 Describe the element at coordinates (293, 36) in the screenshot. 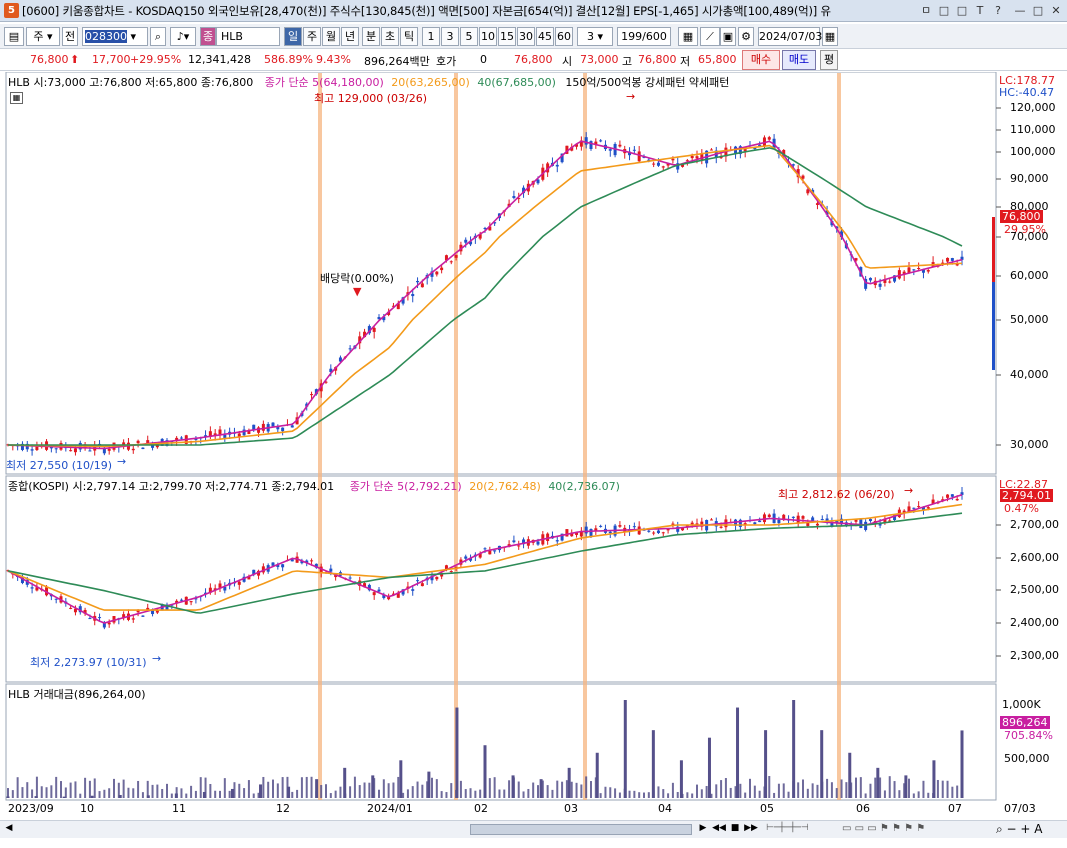

I see `tab-day: 일` at that location.